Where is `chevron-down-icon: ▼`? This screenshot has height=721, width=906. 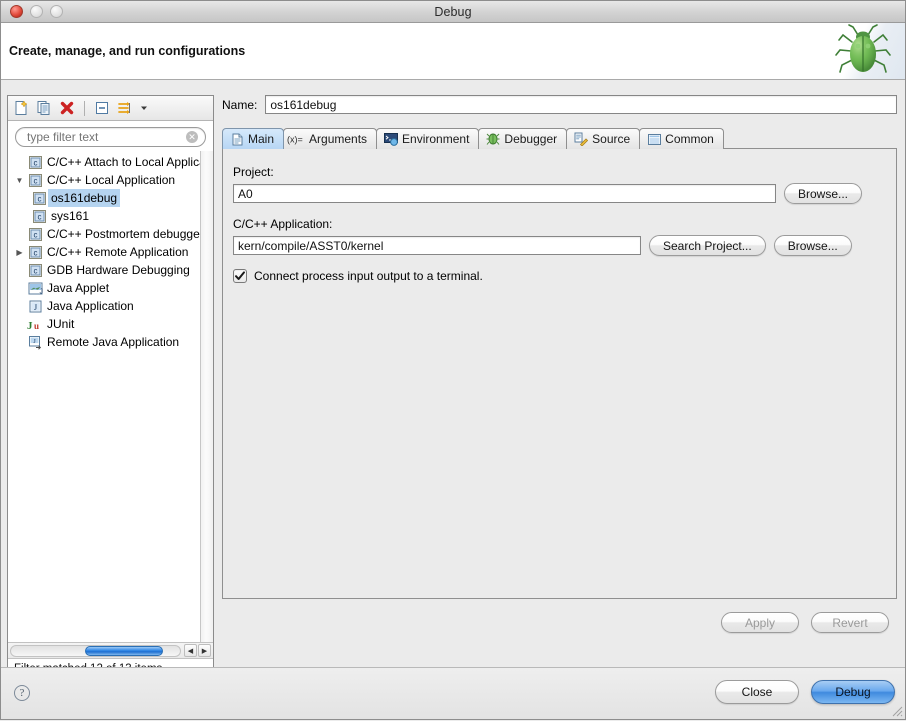
chevron-down-icon: ▼ is located at coordinates (19, 180).